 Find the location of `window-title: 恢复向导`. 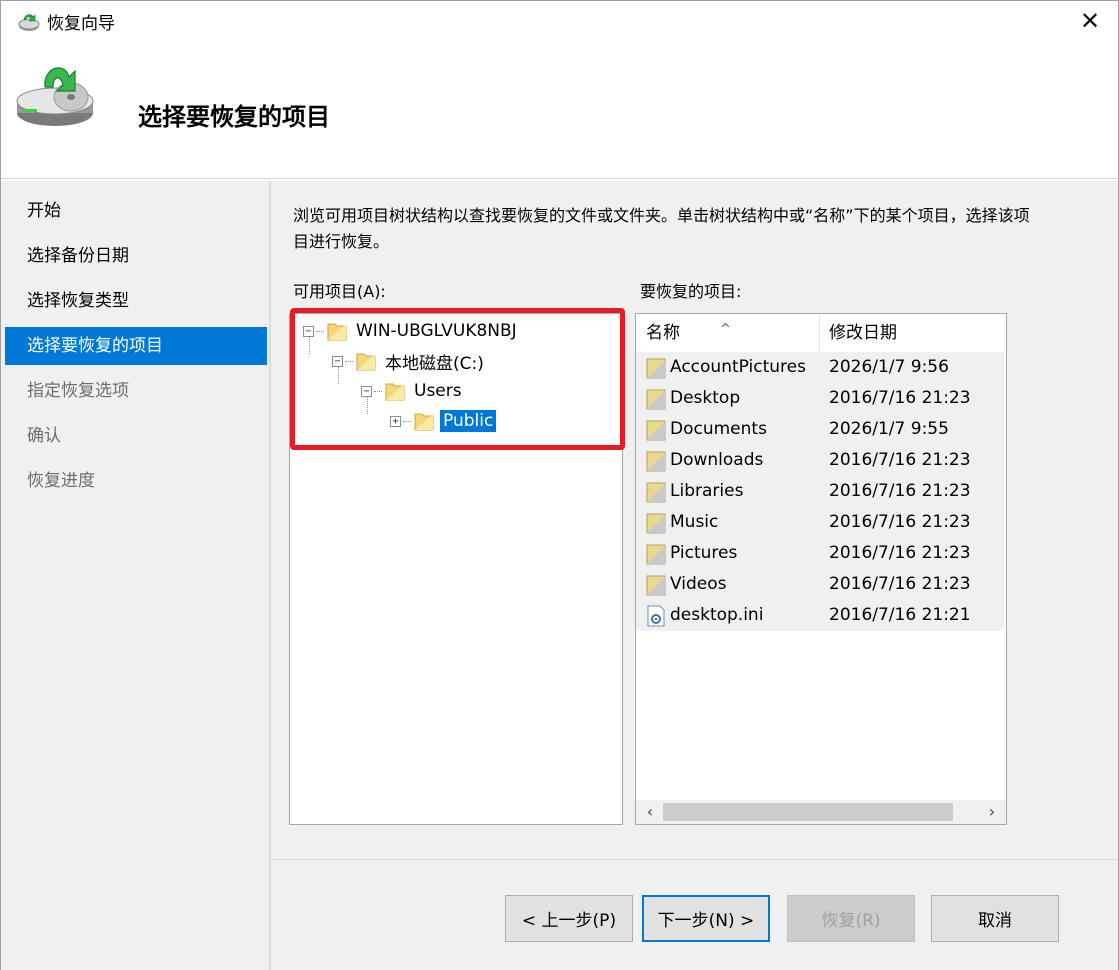

window-title: 恢复向导 is located at coordinates (81, 24).